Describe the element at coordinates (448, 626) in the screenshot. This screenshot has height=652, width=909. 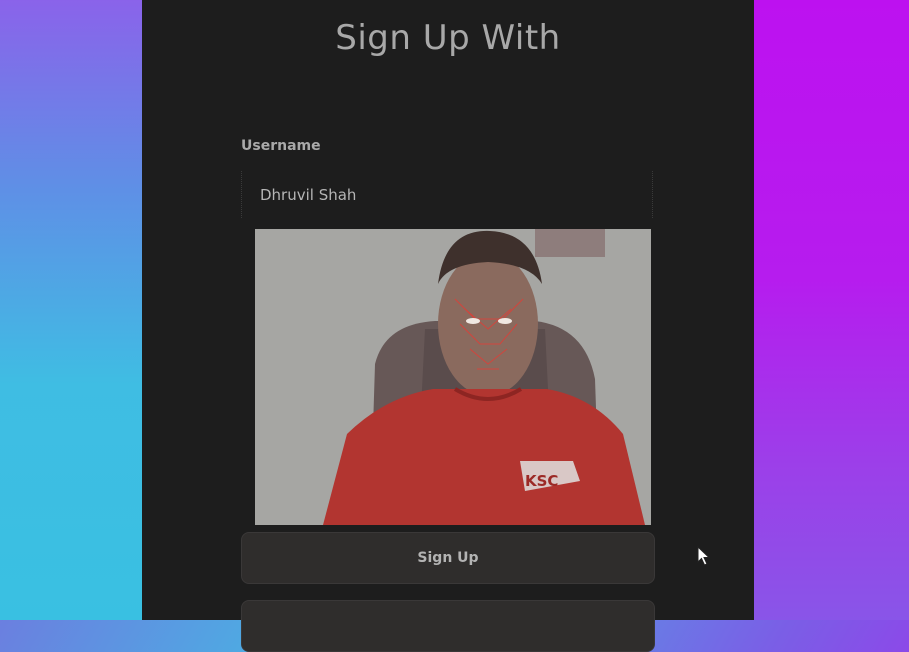
I see `secondary-button` at that location.